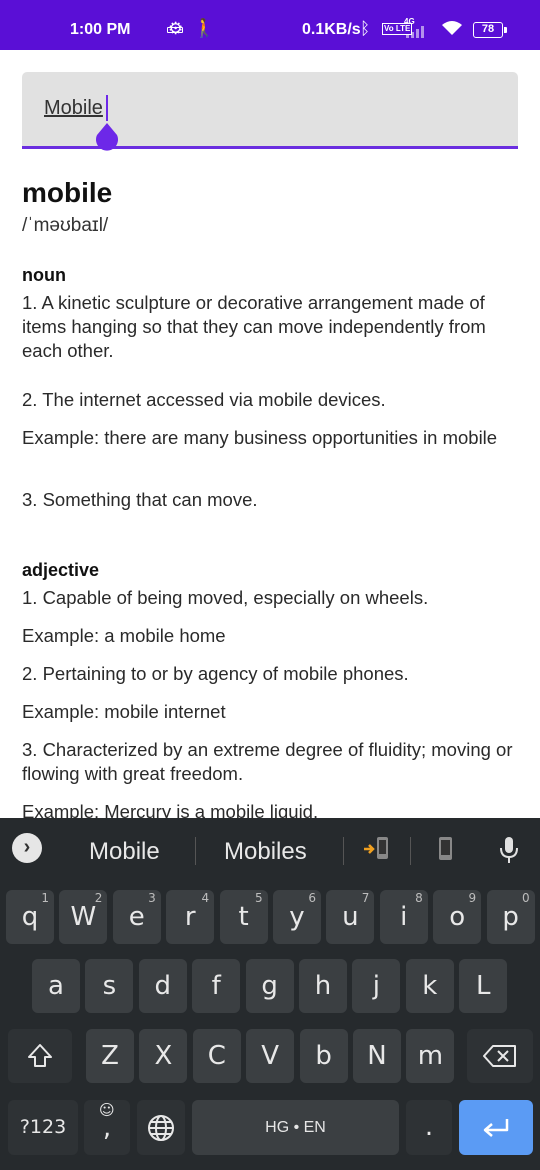  I want to click on key-u: u7, so click(350, 917).